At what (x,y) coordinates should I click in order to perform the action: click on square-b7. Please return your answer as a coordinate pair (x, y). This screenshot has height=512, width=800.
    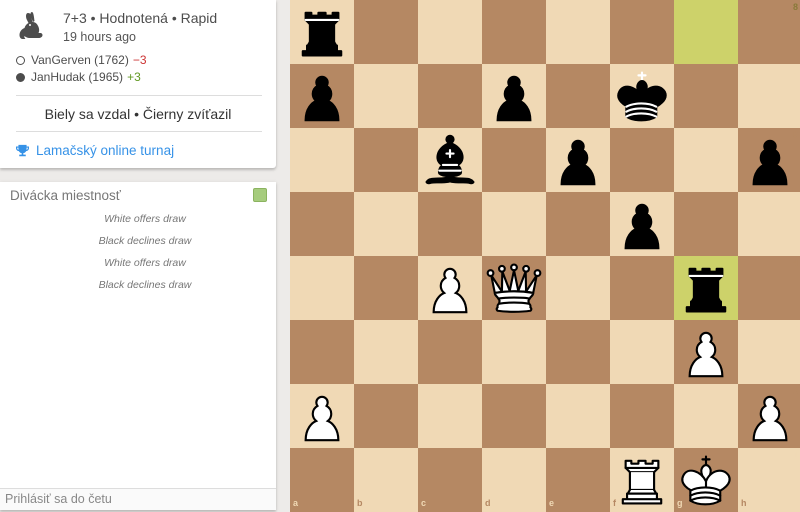
    Looking at the image, I should click on (386, 96).